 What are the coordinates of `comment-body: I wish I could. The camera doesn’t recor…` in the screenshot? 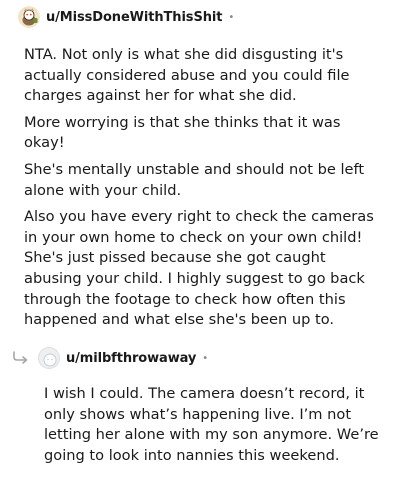 It's located at (214, 425).